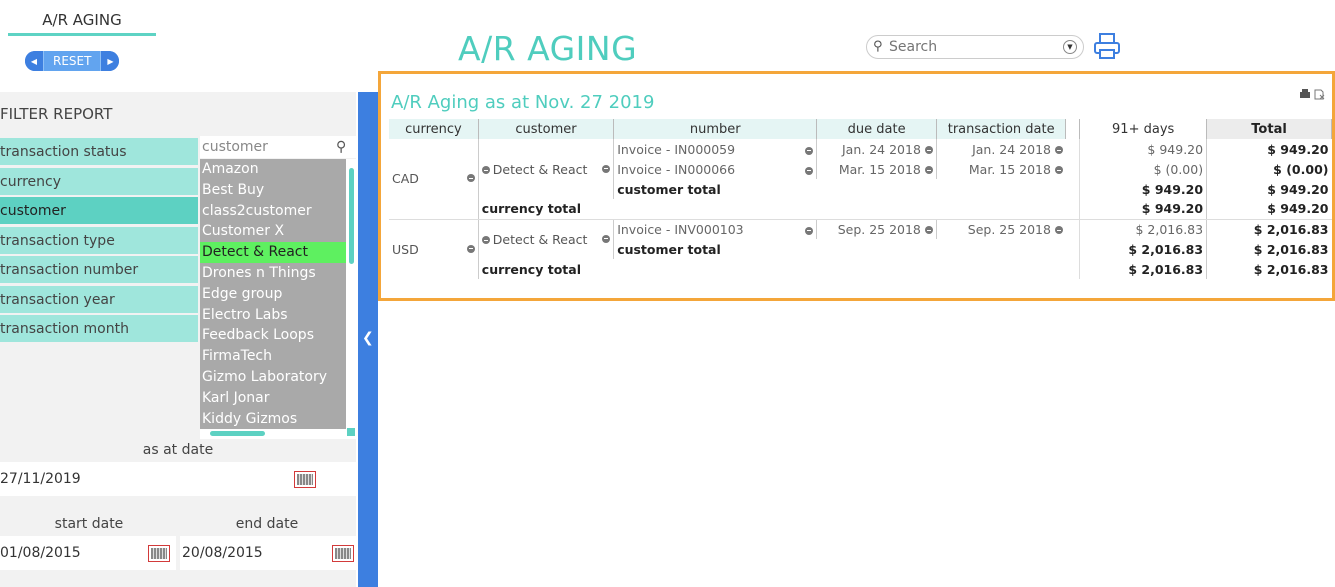 Image resolution: width=1335 pixels, height=587 pixels. What do you see at coordinates (273, 356) in the screenshot?
I see `list-item: FirmaTech` at bounding box center [273, 356].